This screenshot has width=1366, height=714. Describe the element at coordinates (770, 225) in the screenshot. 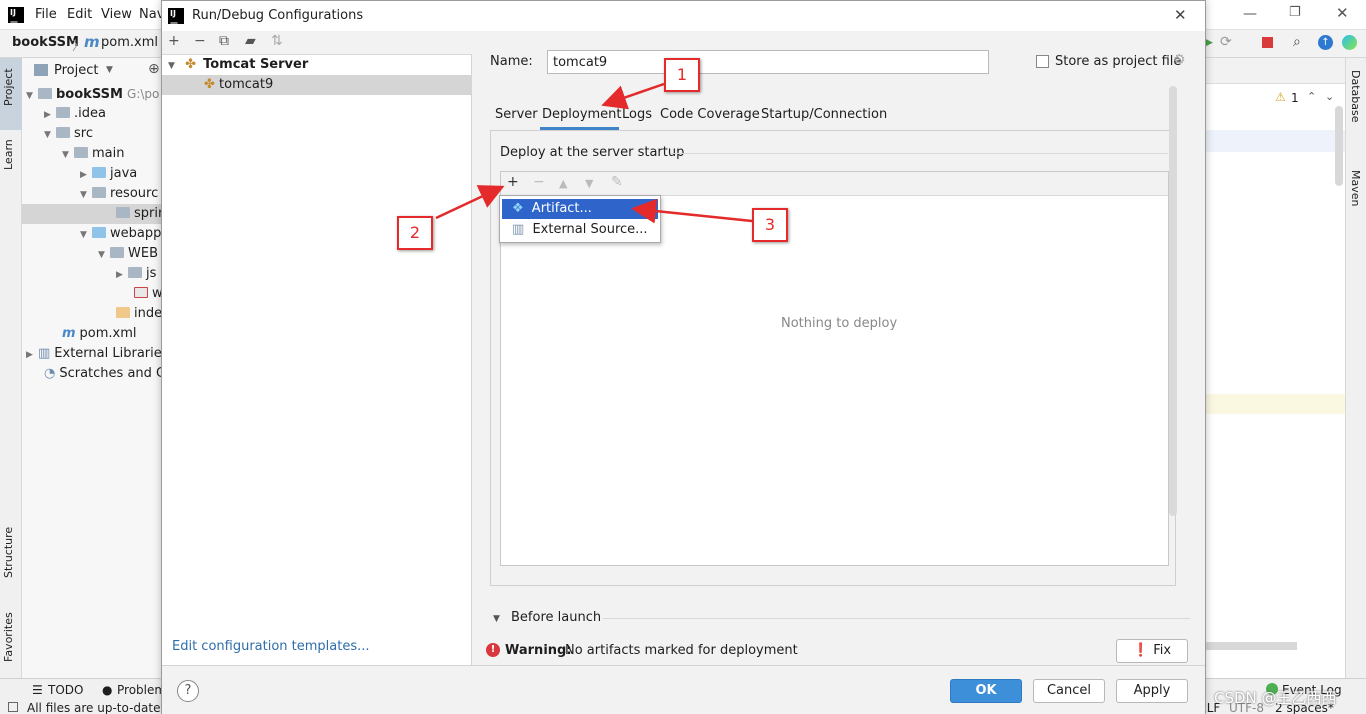

I see `annotation-label-3: 3` at that location.